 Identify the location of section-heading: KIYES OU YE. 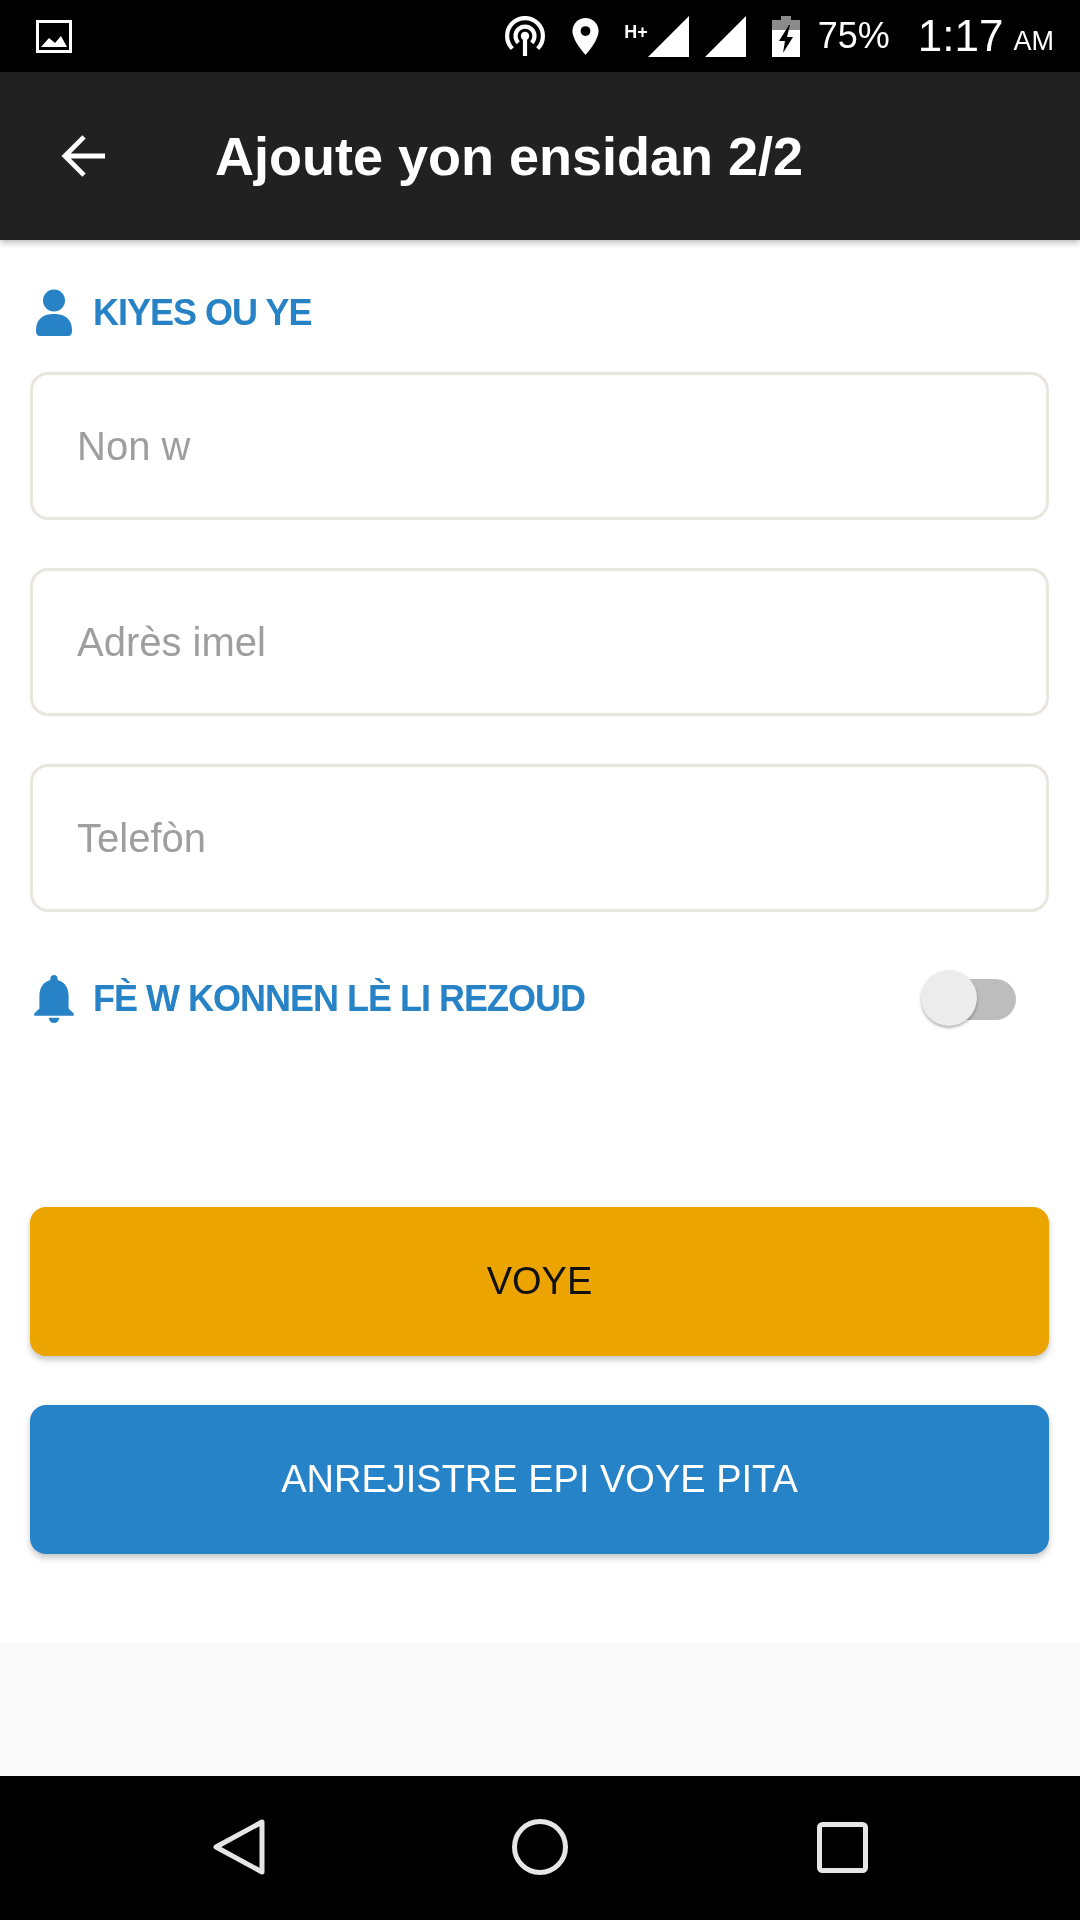
(202, 313).